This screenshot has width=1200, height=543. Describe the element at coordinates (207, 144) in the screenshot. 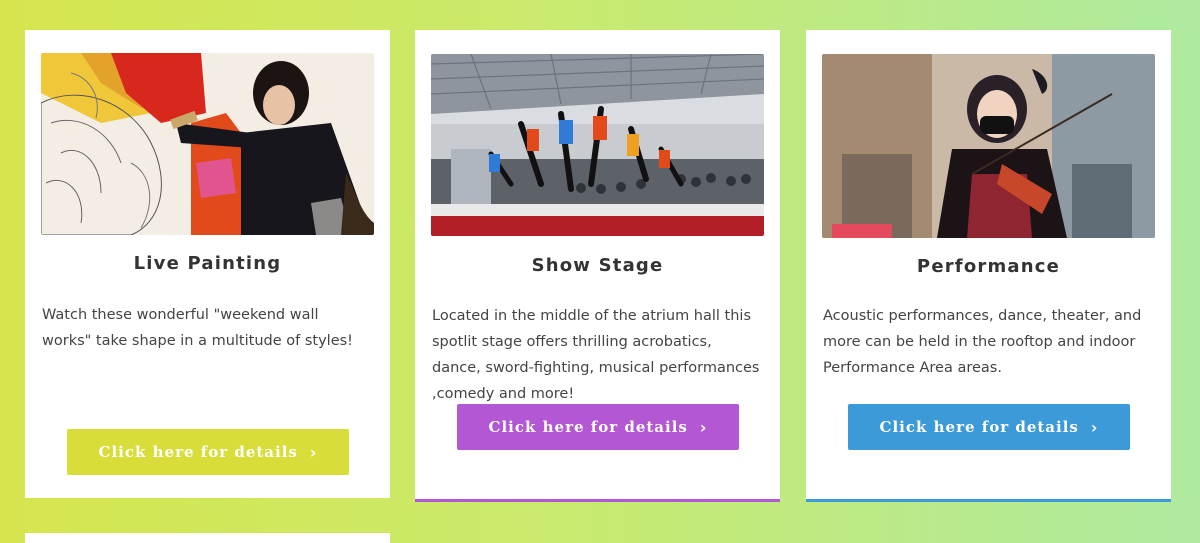

I see `live-painting-photo` at that location.